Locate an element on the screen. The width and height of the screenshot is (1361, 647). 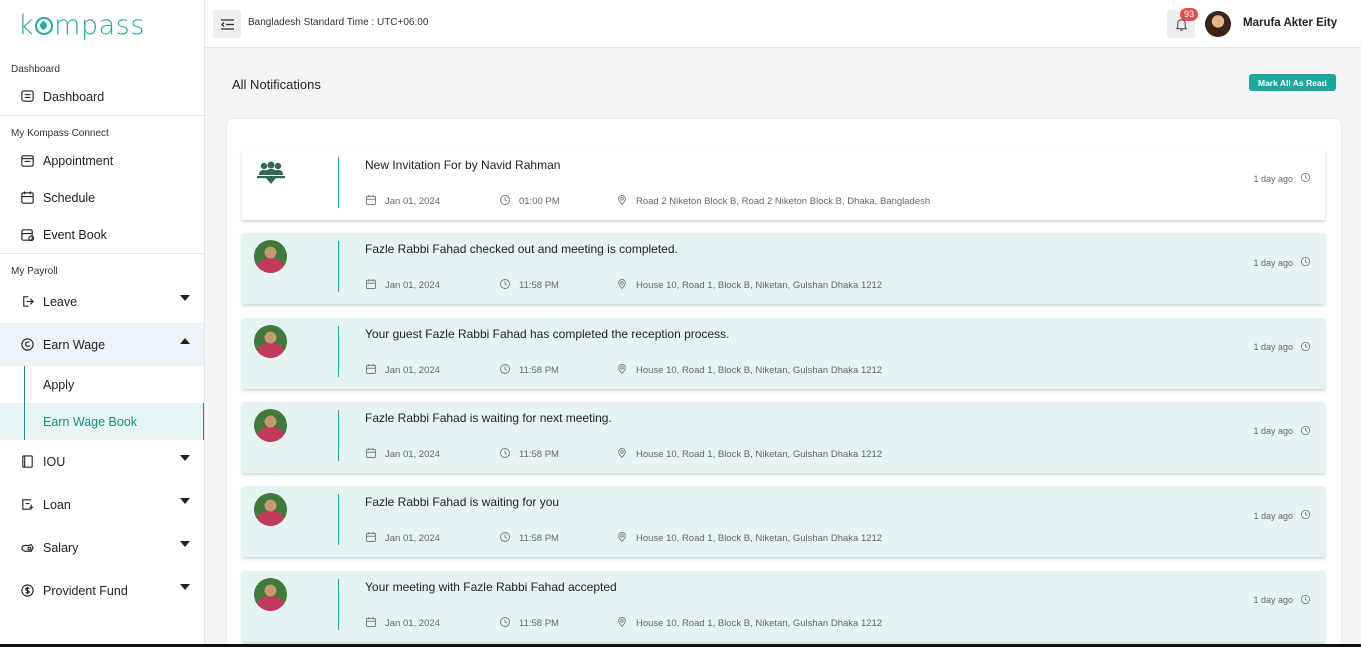
page-title: All Notifications is located at coordinates (276, 84).